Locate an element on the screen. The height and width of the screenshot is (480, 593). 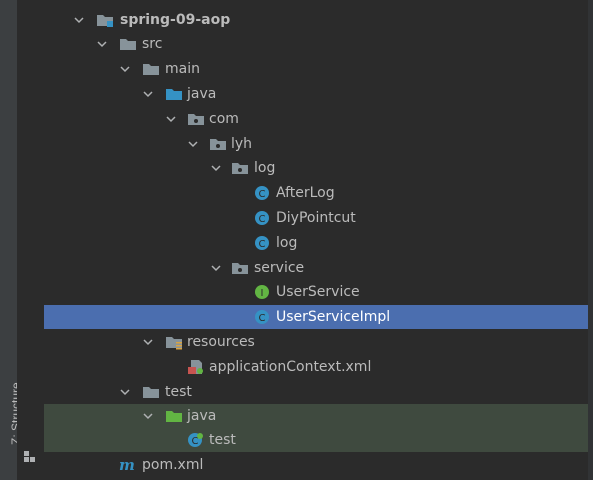
test-source-root-folder-icon is located at coordinates (174, 416).